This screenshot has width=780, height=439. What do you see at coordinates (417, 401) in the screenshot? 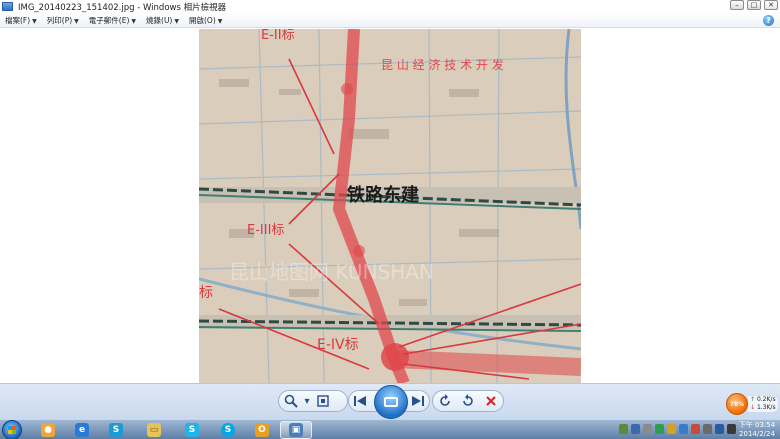
I see `next-icon` at bounding box center [417, 401].